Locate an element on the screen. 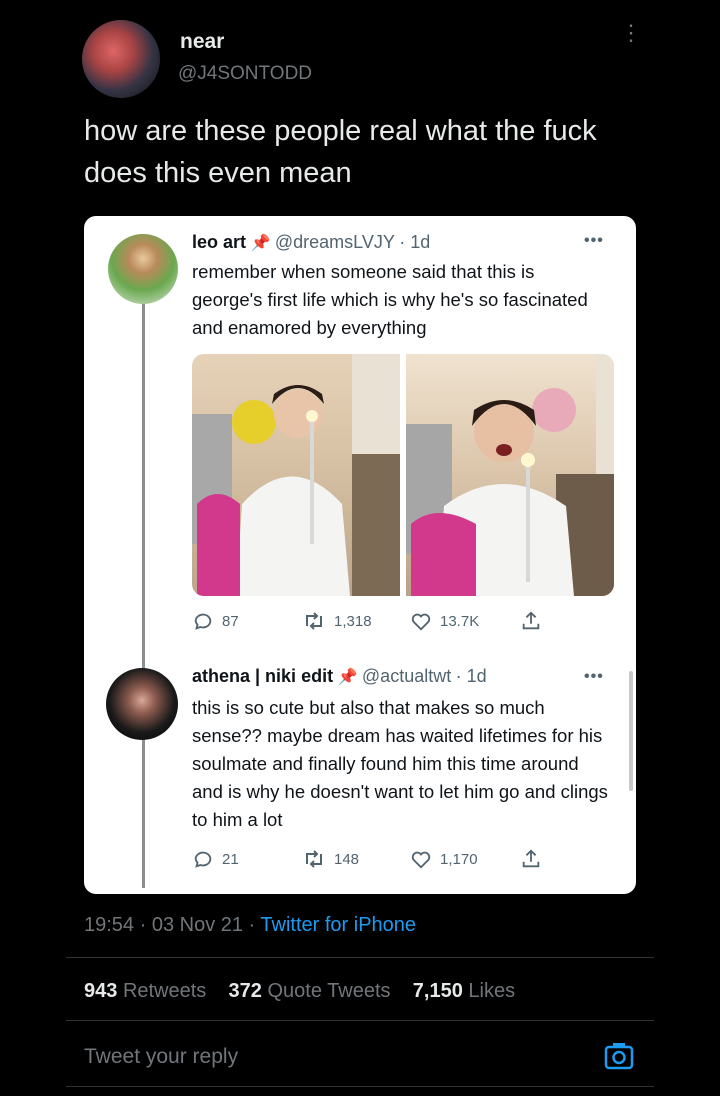 This screenshot has height=1096, width=720. reply-count: 21 is located at coordinates (230, 859).